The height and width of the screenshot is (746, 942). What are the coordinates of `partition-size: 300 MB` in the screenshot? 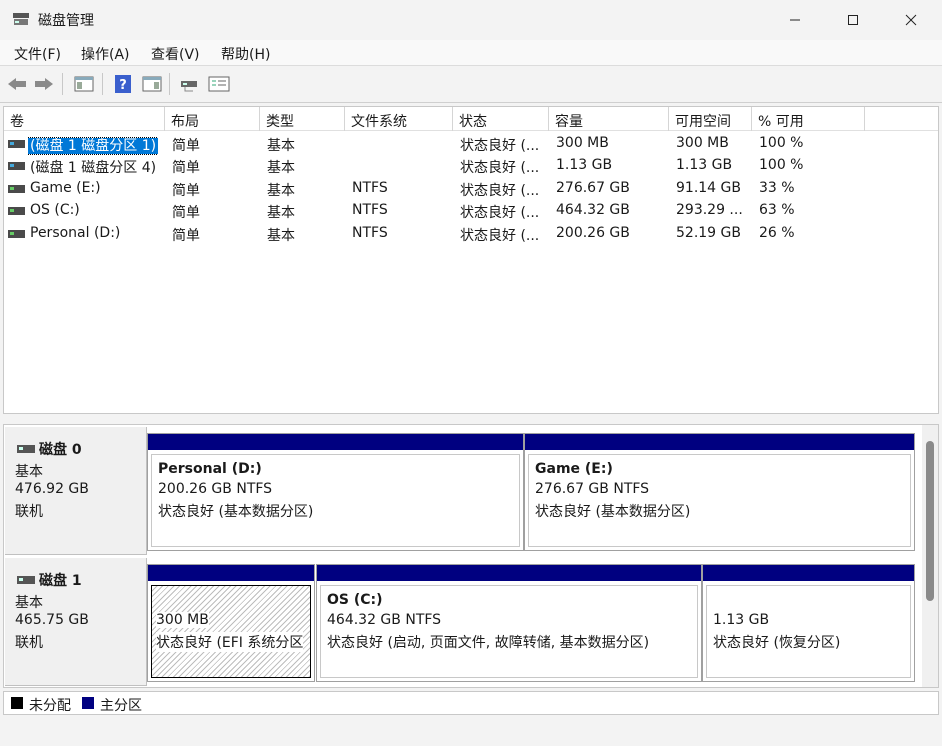 It's located at (182, 620).